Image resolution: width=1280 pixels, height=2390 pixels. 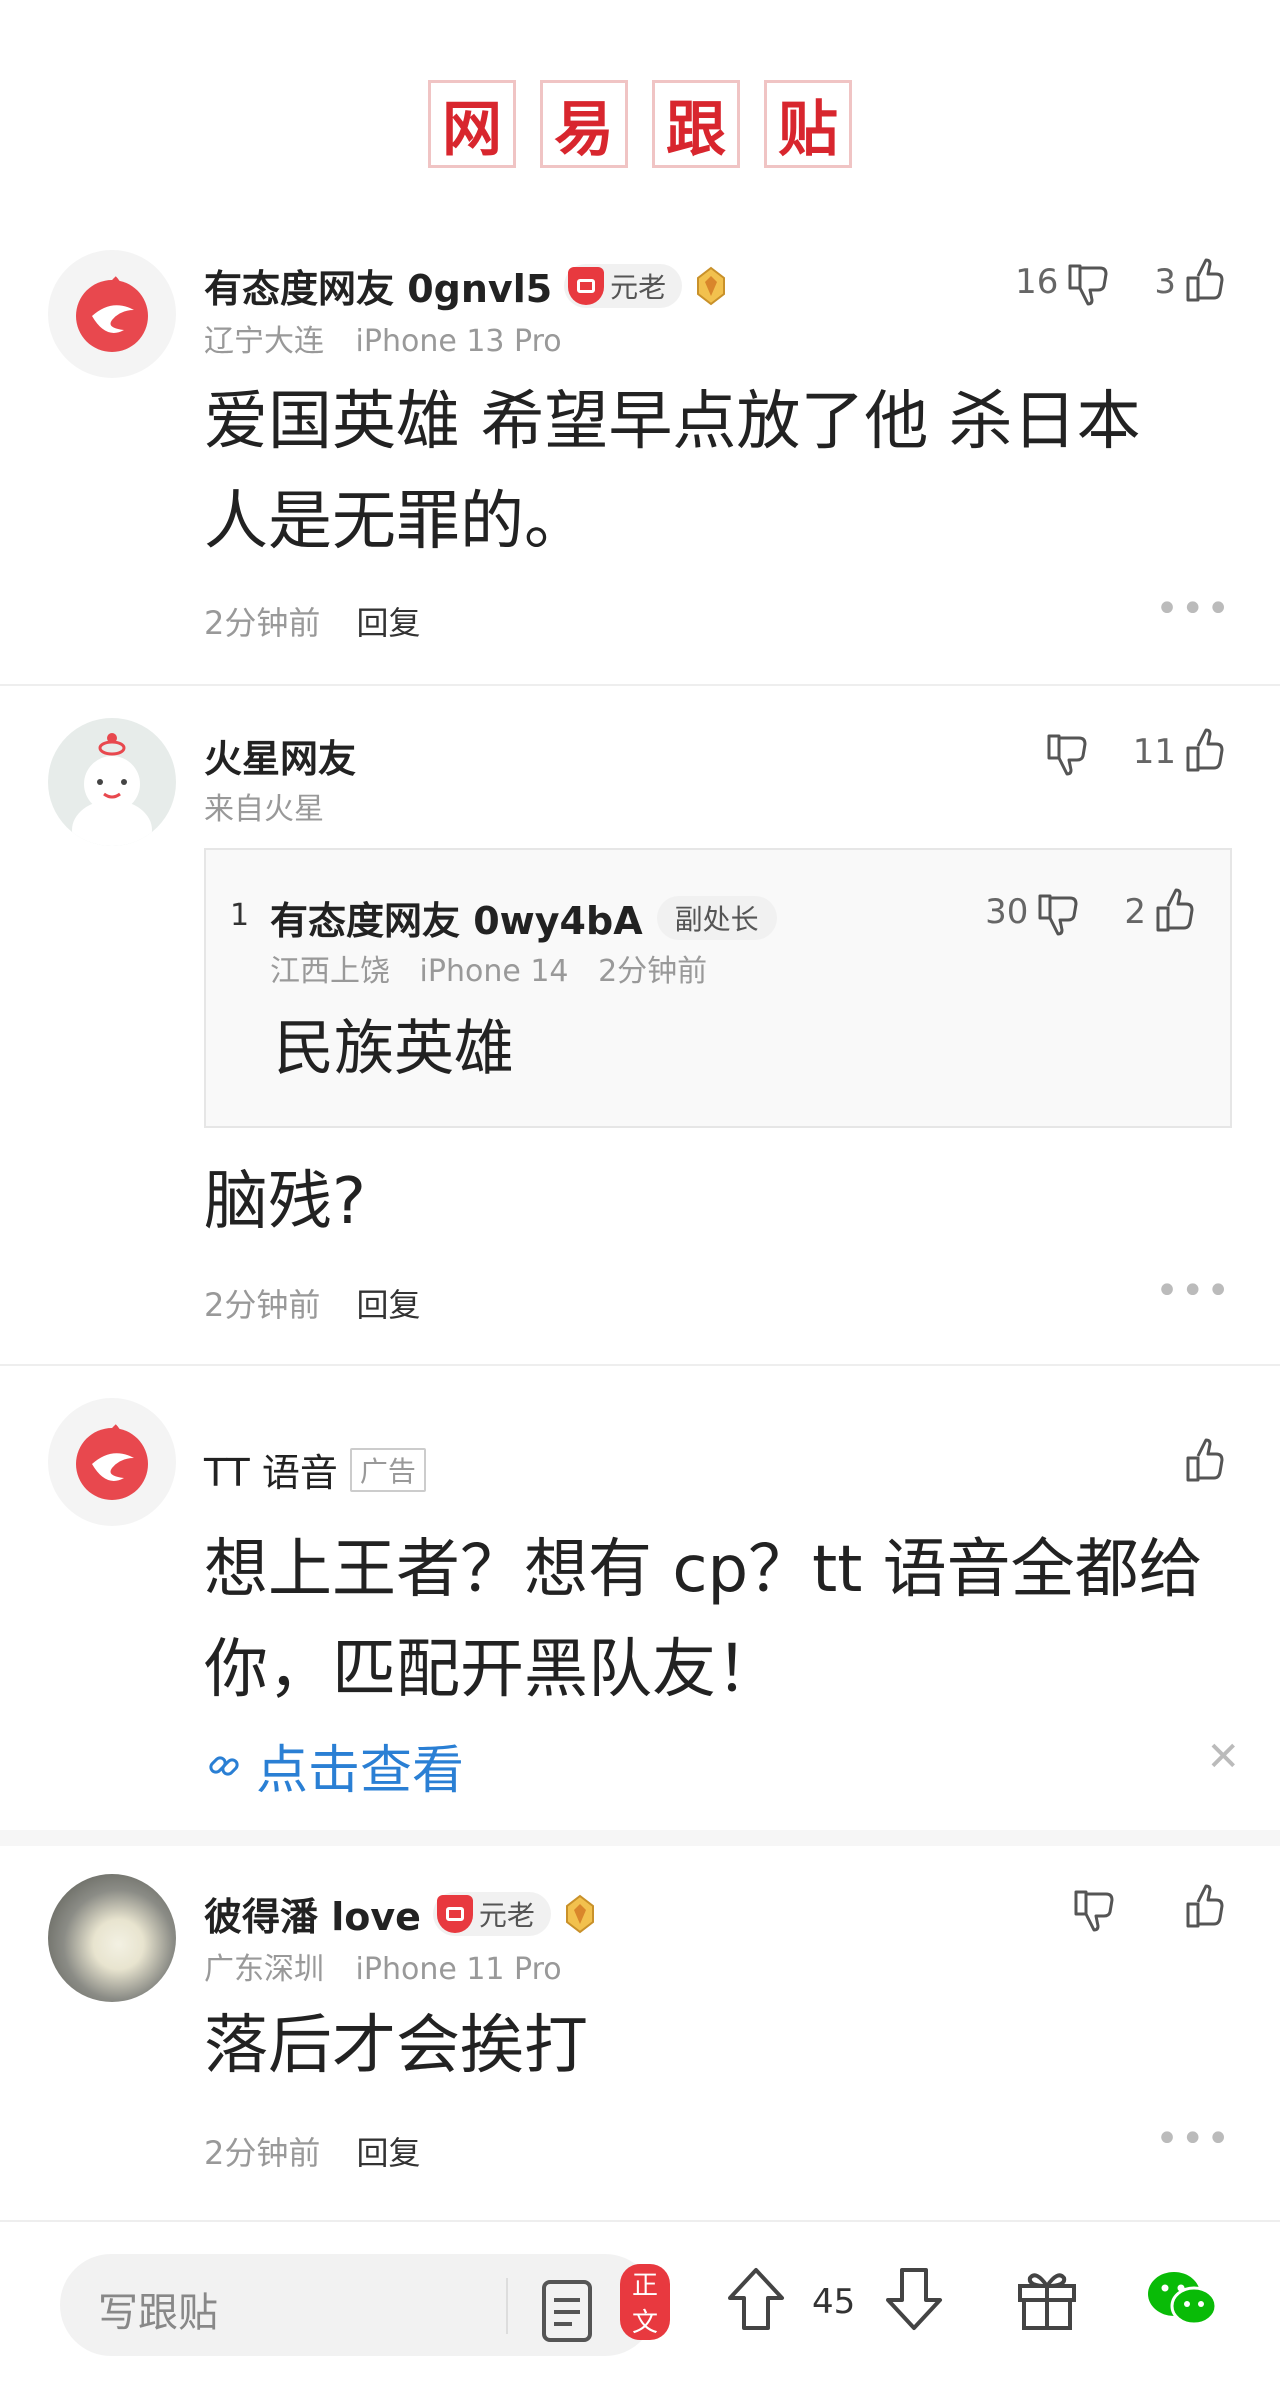 What do you see at coordinates (808, 124) in the screenshot?
I see `logo-char: 贴` at bounding box center [808, 124].